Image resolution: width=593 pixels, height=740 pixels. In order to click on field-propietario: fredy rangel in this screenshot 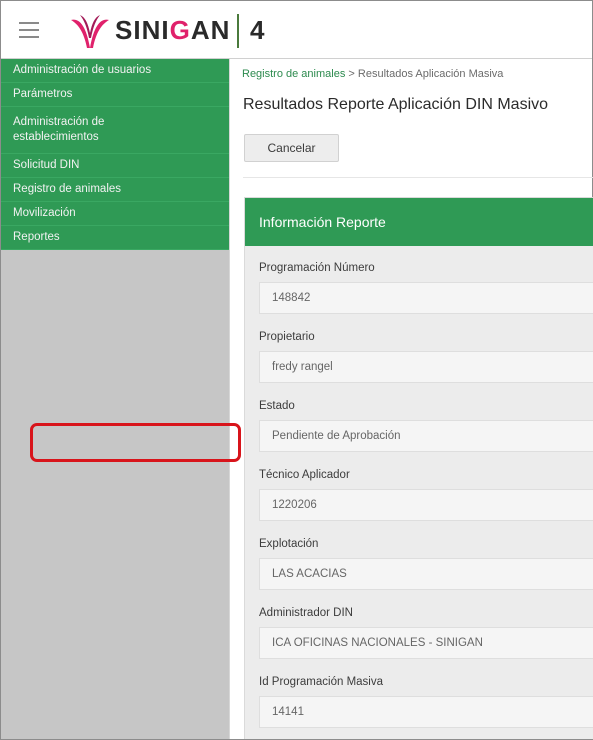, I will do `click(426, 367)`.